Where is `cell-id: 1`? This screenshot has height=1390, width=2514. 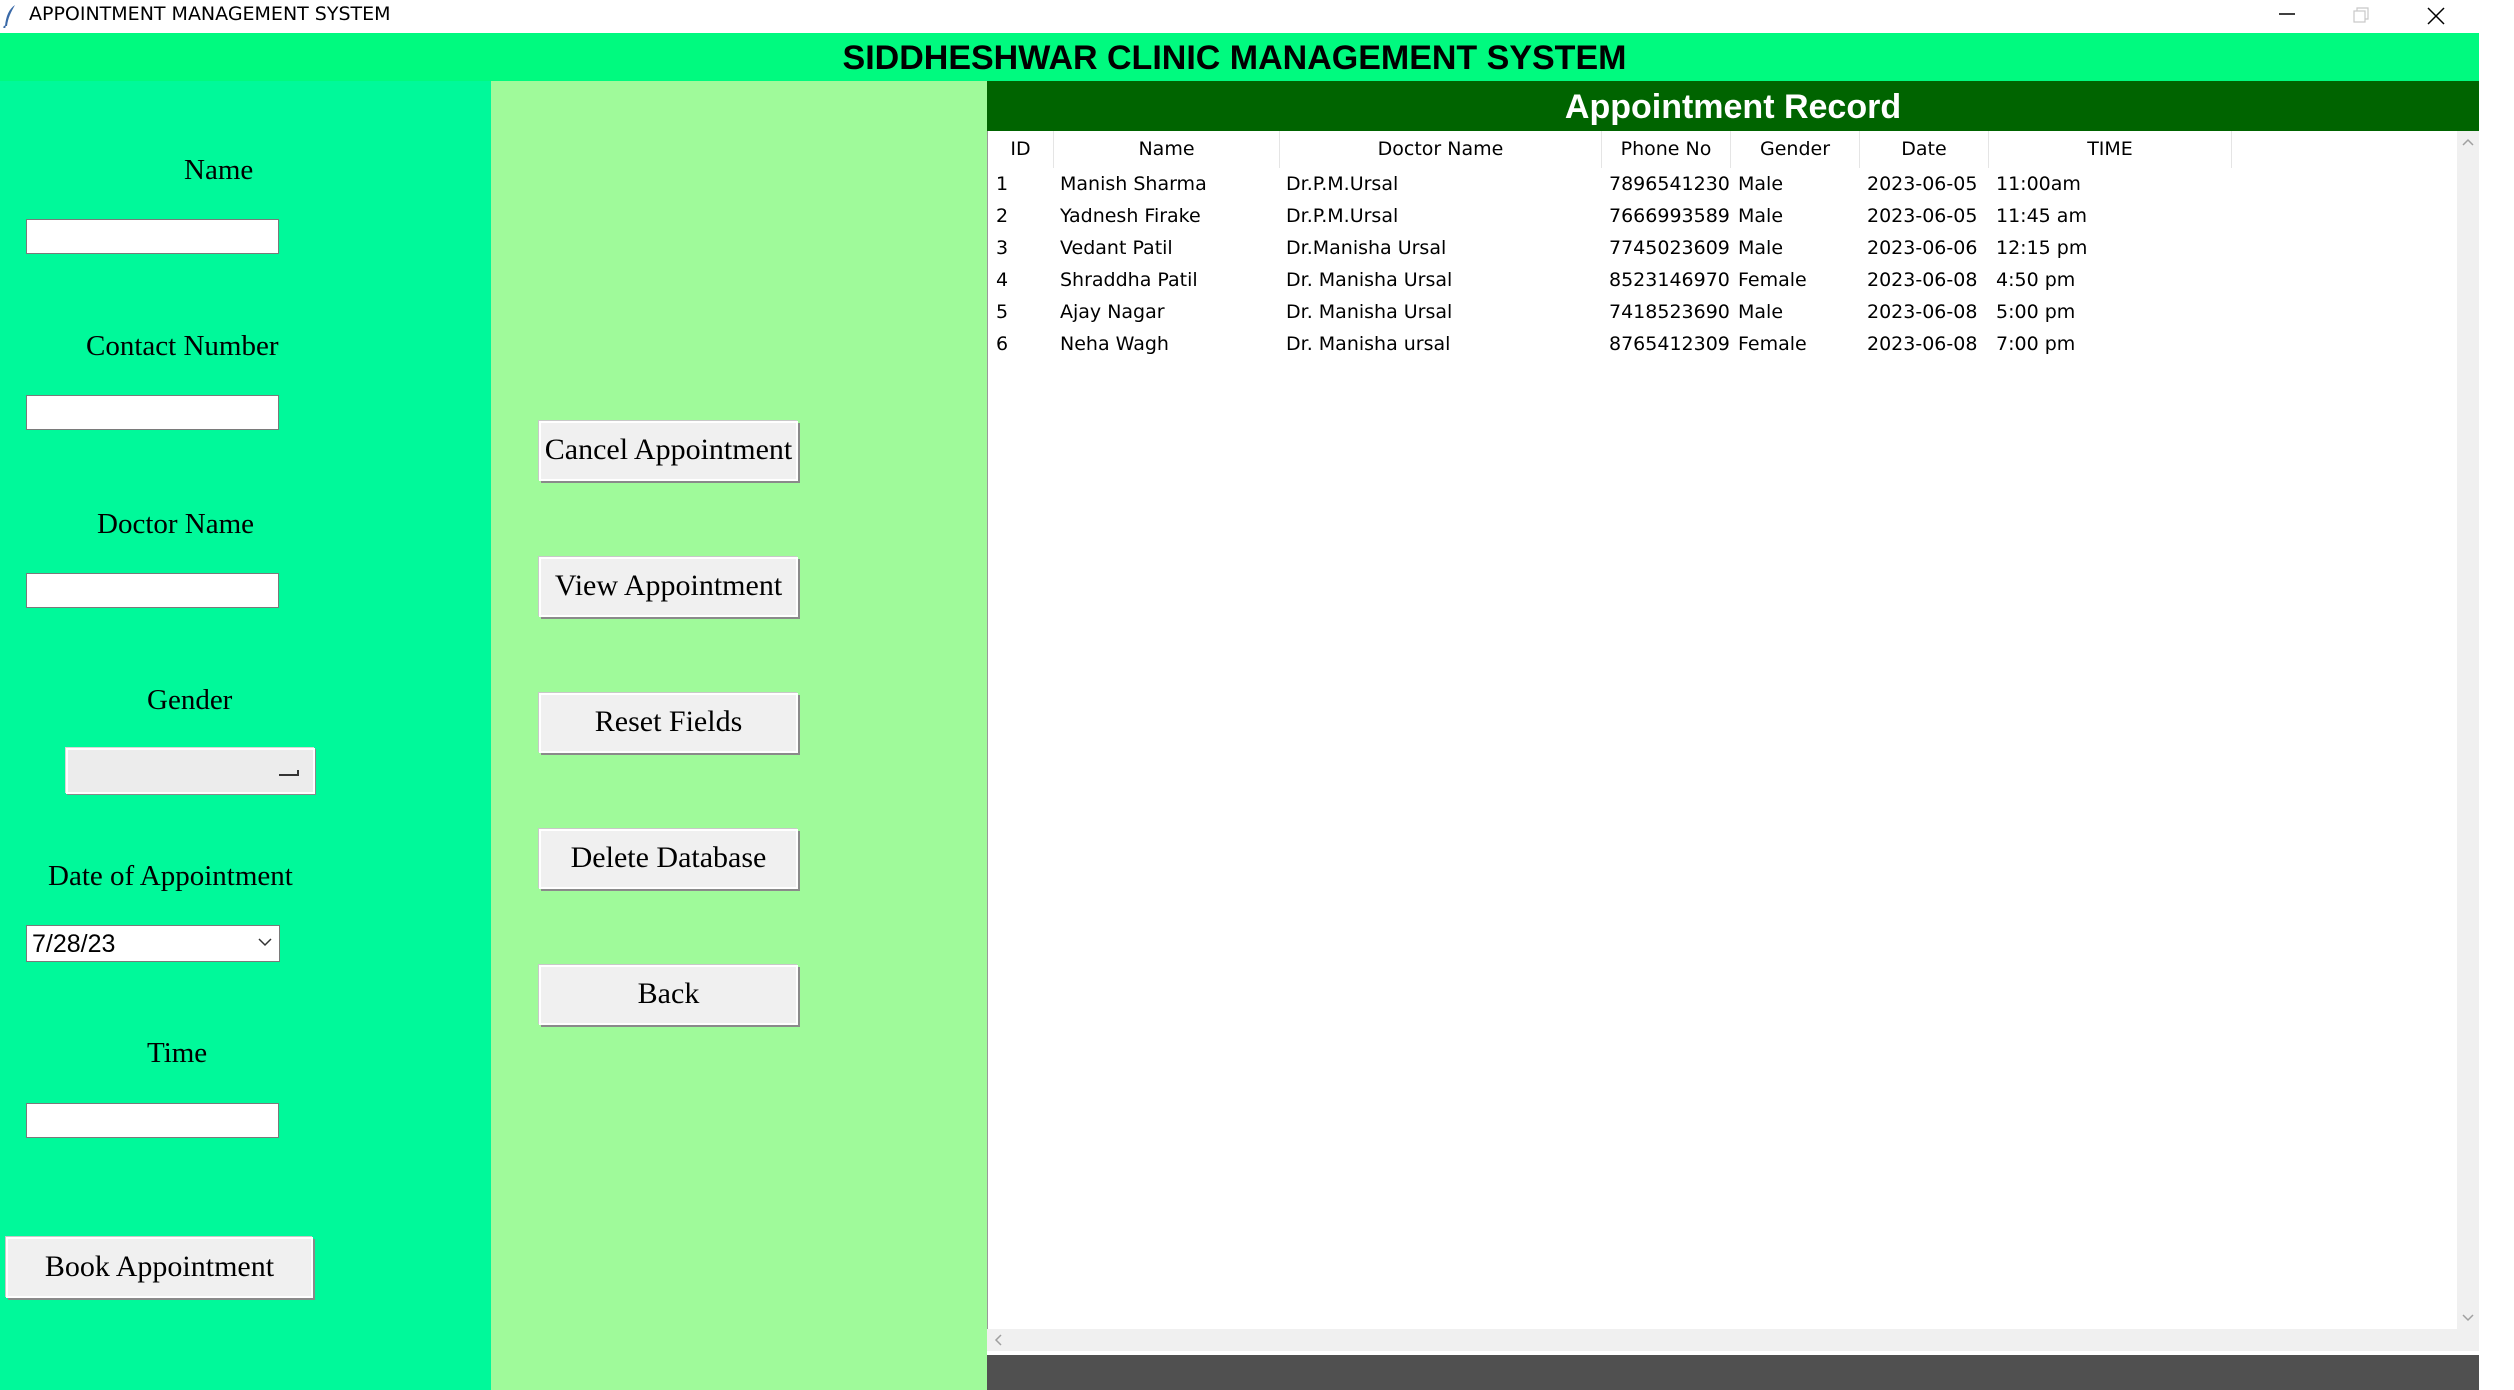 cell-id: 1 is located at coordinates (1002, 184).